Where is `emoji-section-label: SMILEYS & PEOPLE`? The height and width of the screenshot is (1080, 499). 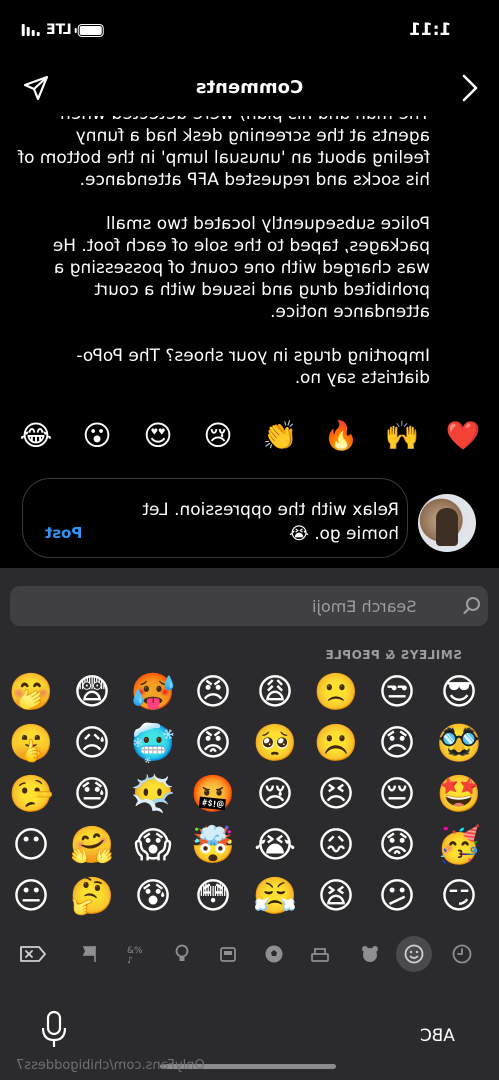 emoji-section-label: SMILEYS & PEOPLE is located at coordinates (393, 655).